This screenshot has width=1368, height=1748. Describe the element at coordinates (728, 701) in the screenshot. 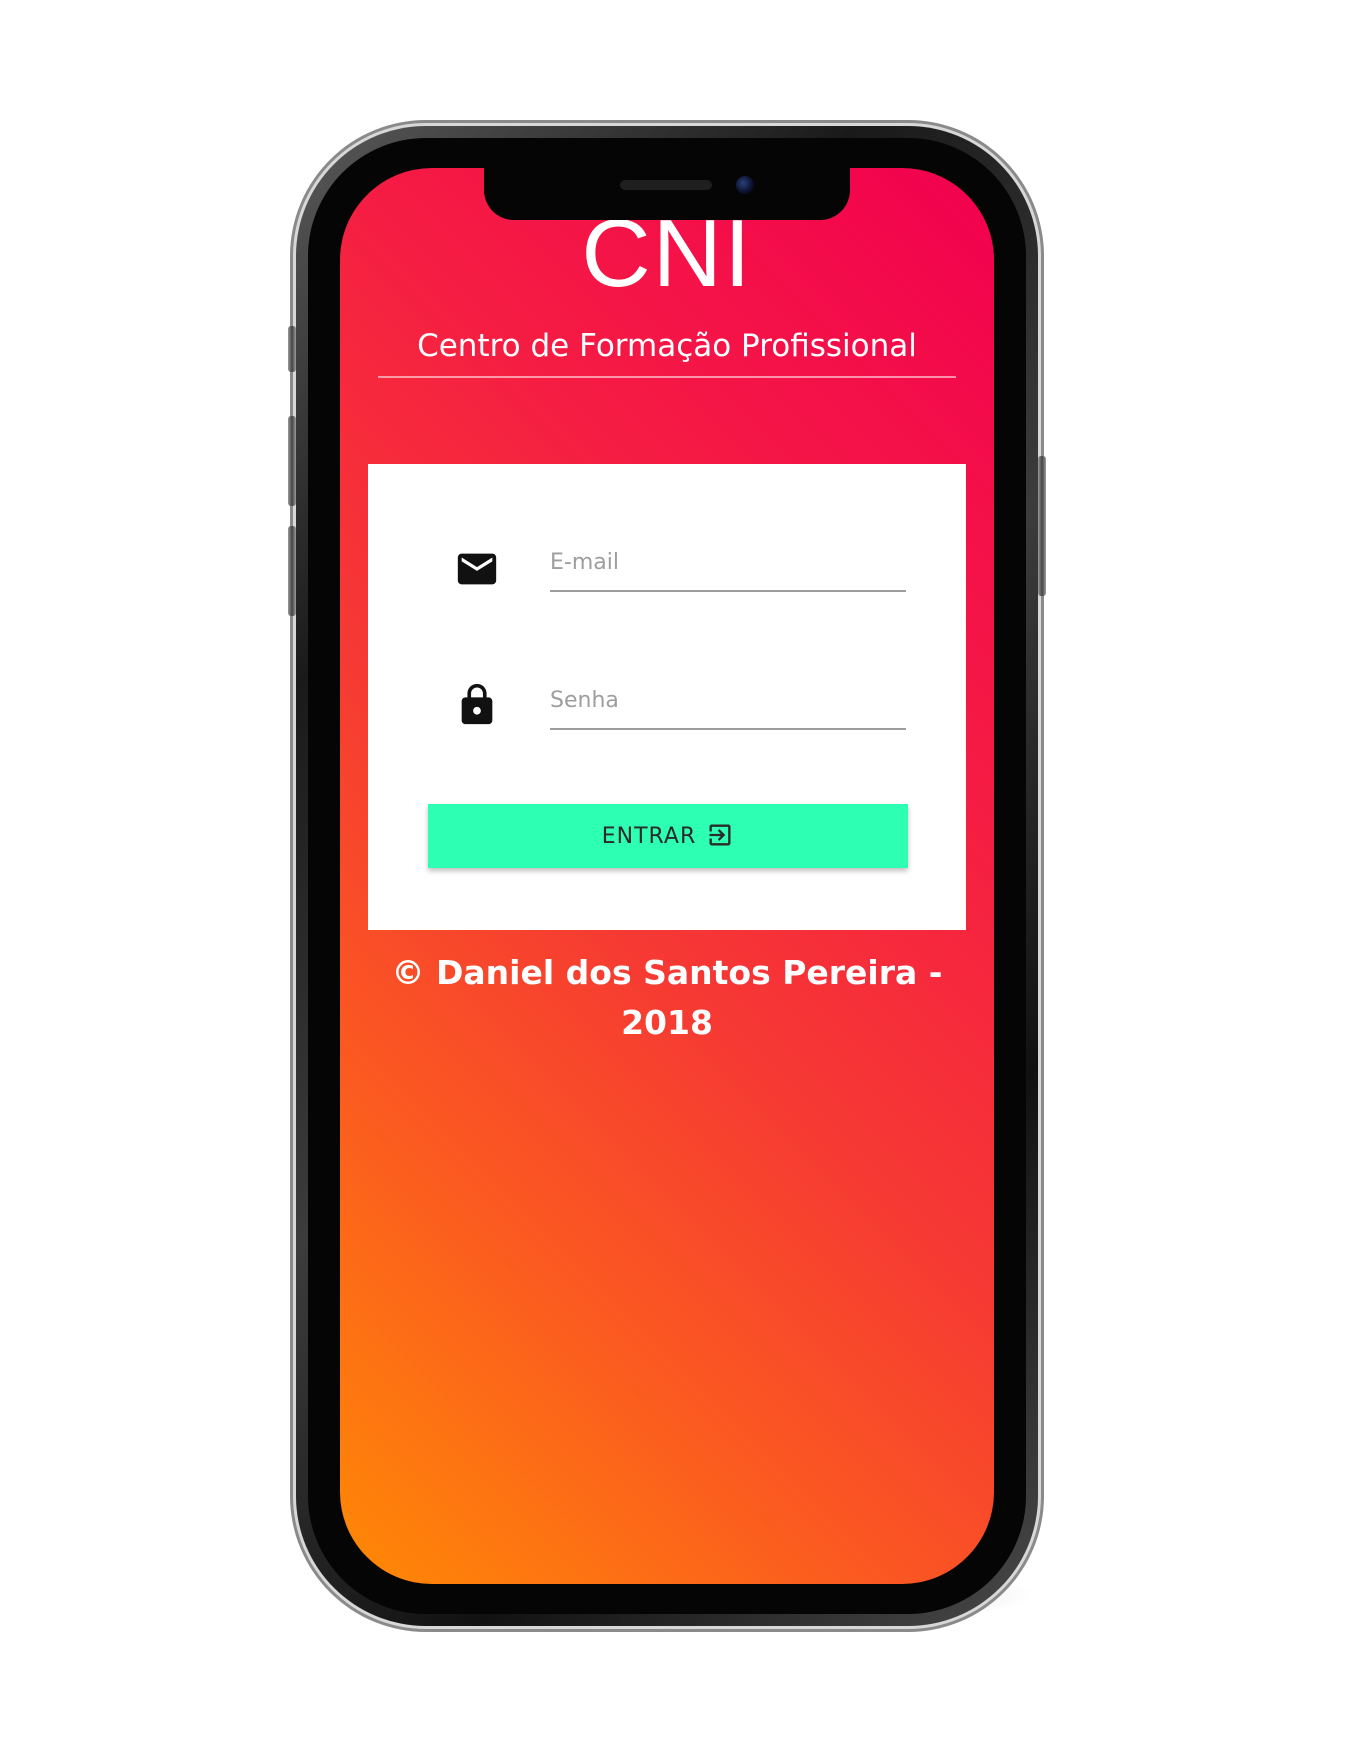

I see `password-input` at that location.